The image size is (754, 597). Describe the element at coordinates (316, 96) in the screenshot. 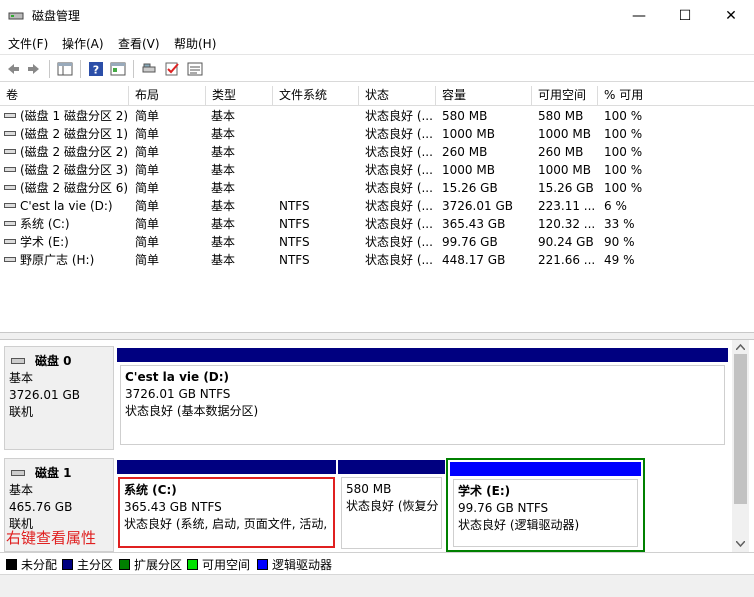

I see `column-header-filesystem: 文件系统` at that location.